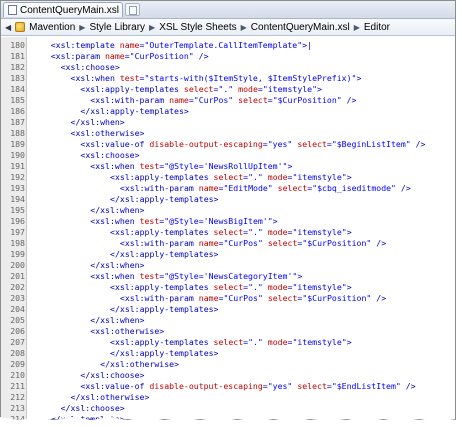 The height and width of the screenshot is (427, 462). What do you see at coordinates (17, 386) in the screenshot?
I see `line-number: 211` at bounding box center [17, 386].